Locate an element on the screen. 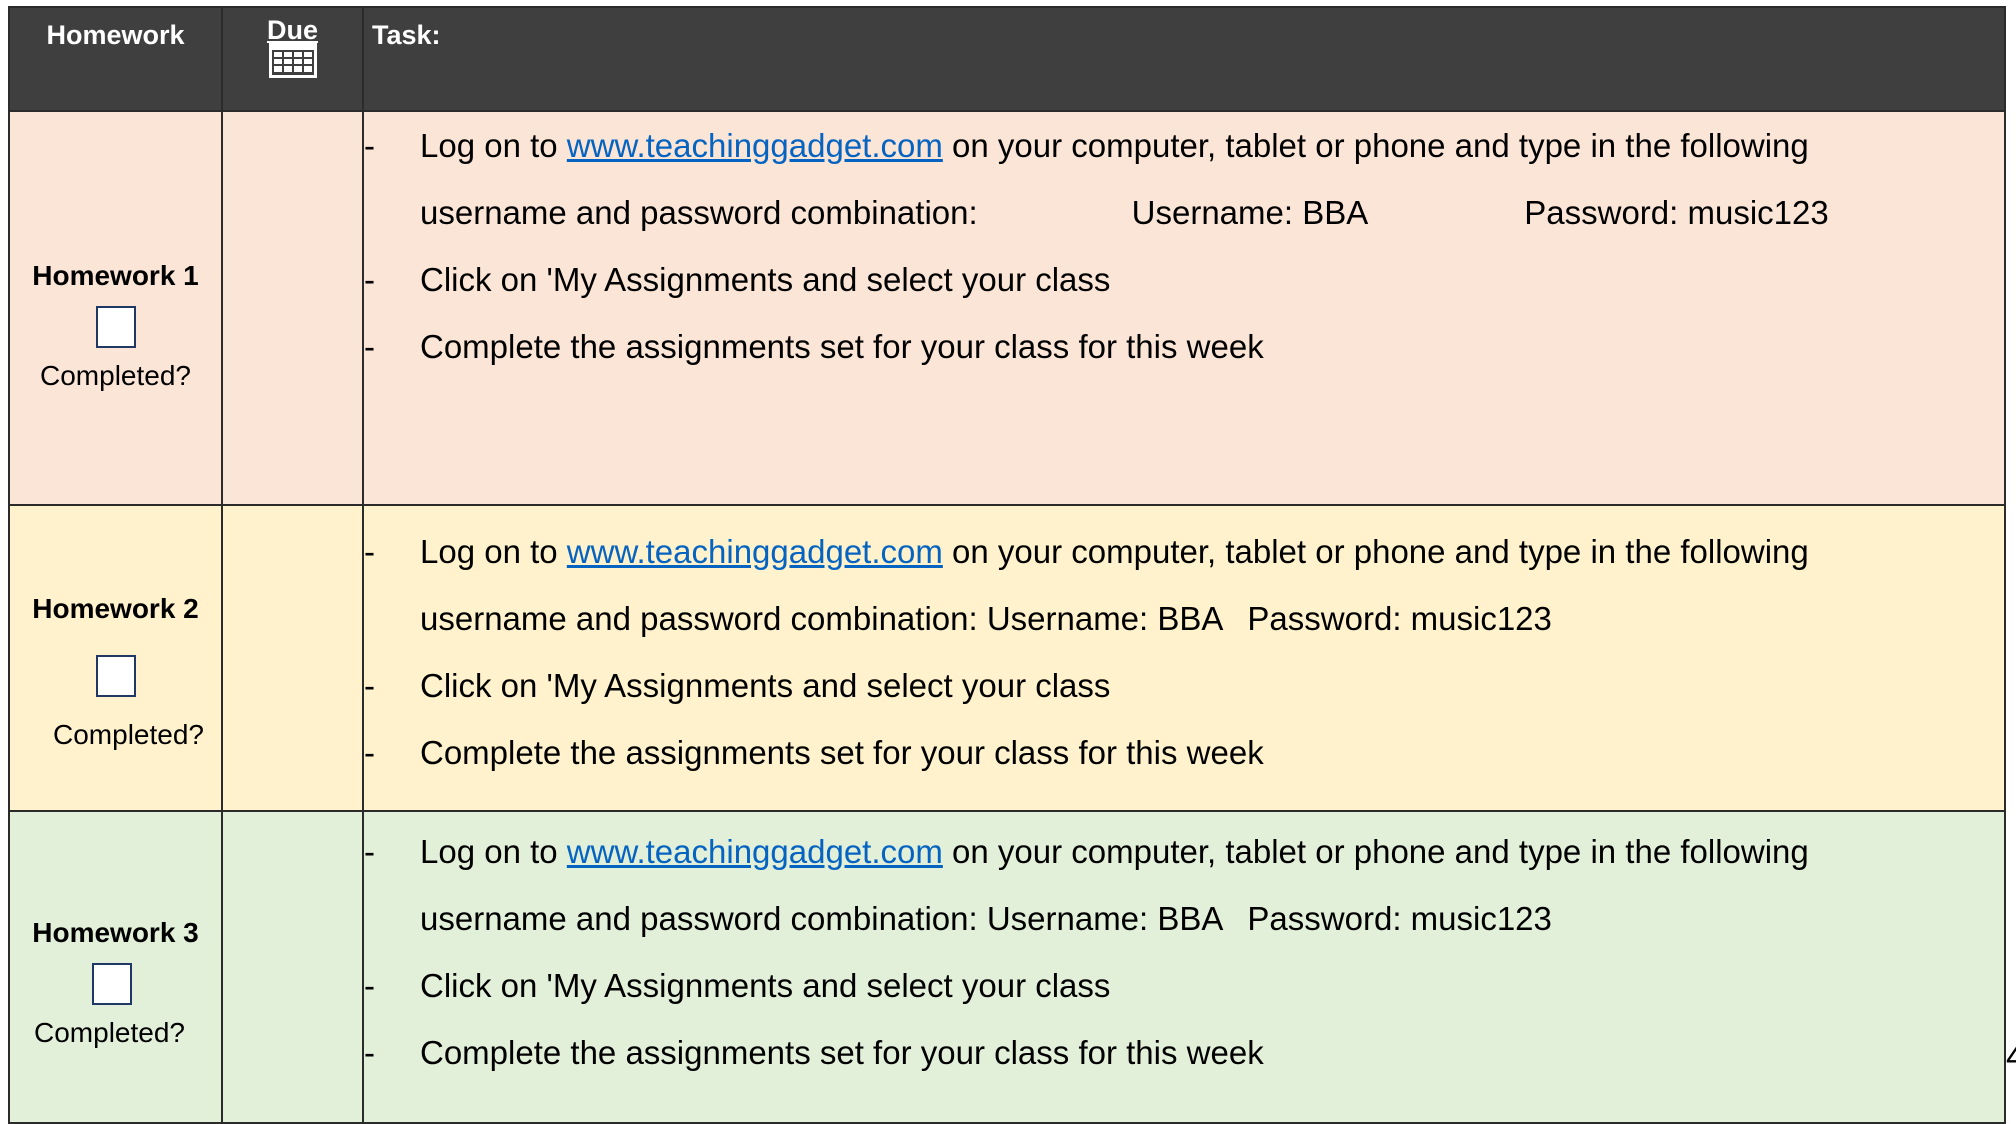 The height and width of the screenshot is (1124, 2016). calendar-icon is located at coordinates (292, 60).